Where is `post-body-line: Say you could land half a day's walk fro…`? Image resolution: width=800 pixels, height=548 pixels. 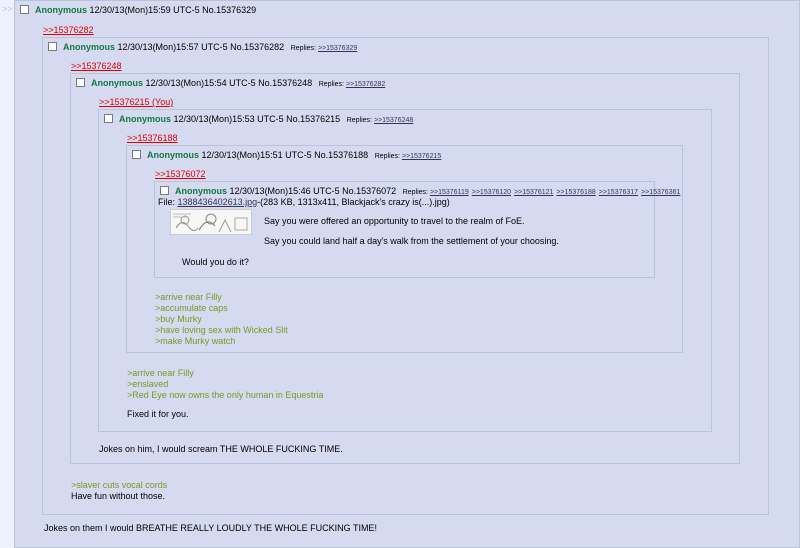
post-body-line: Say you could land half a day's walk fro… is located at coordinates (411, 241).